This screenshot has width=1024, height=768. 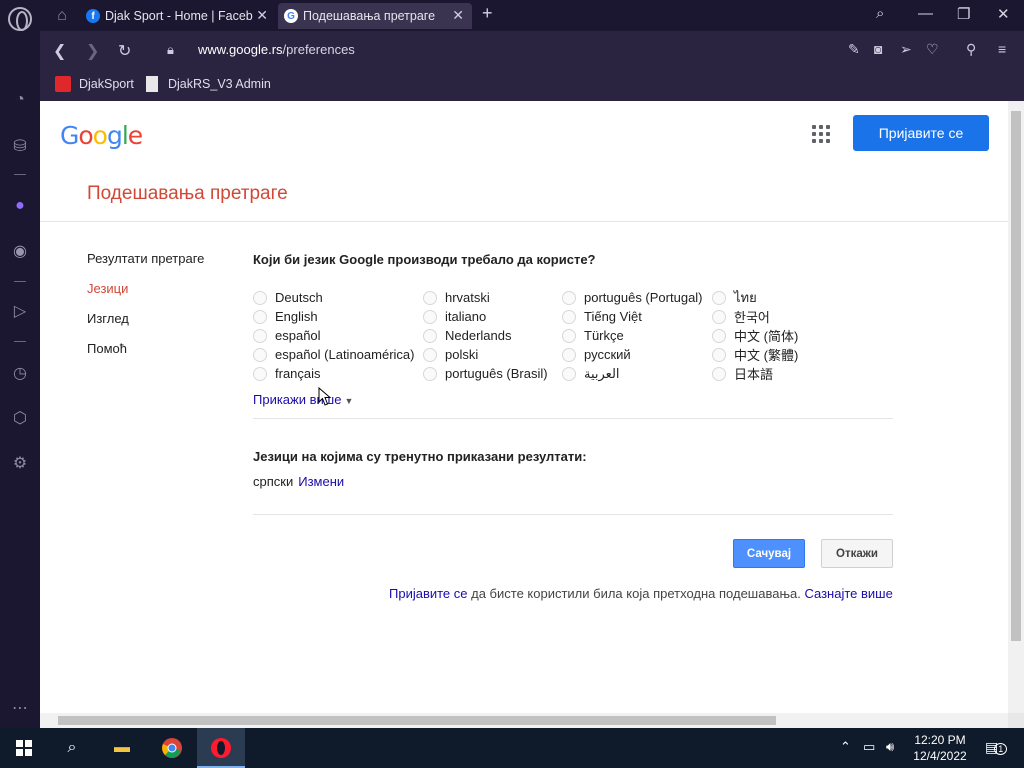 I want to click on language-option: русский, so click(x=632, y=354).